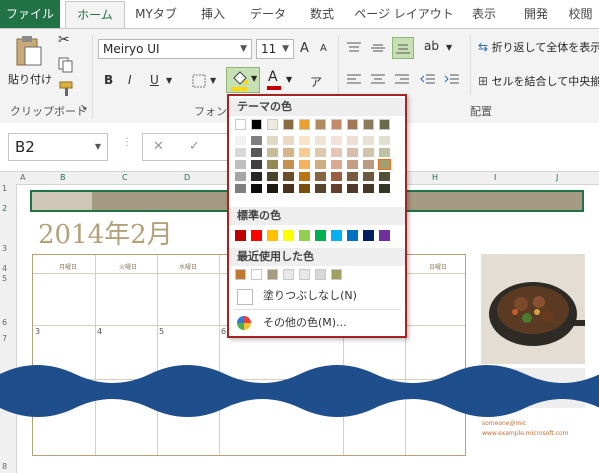 Image resolution: width=599 pixels, height=473 pixels. Describe the element at coordinates (4, 188) in the screenshot. I see `row-header: 1` at that location.